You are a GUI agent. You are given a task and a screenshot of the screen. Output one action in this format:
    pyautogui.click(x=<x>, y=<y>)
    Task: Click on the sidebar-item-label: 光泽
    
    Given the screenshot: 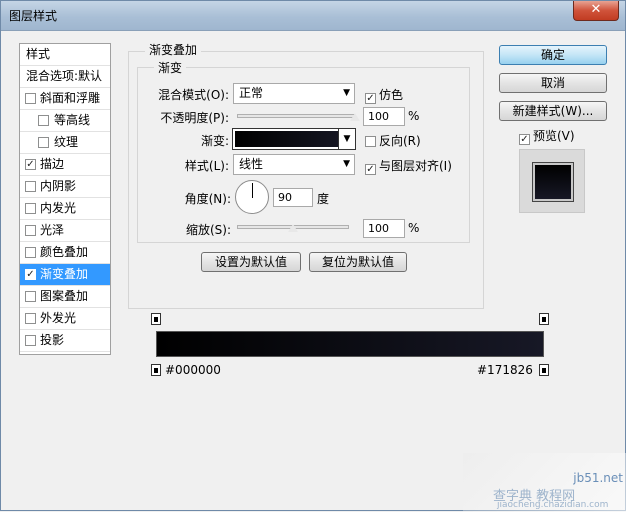 What is the action you would take?
    pyautogui.click(x=52, y=230)
    